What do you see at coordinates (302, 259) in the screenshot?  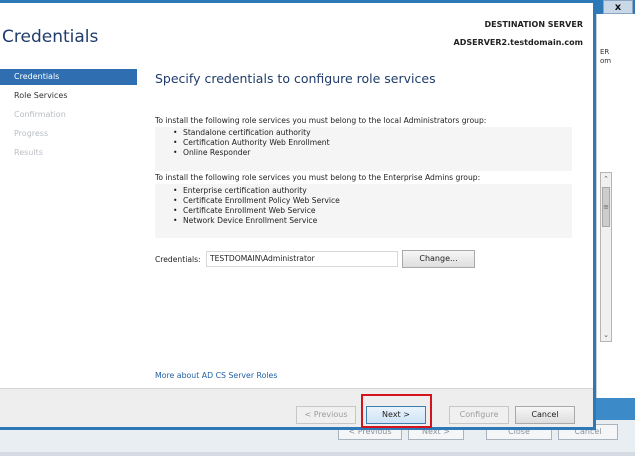 I see `credentials-field: TESTDOMAIN\Administrator` at bounding box center [302, 259].